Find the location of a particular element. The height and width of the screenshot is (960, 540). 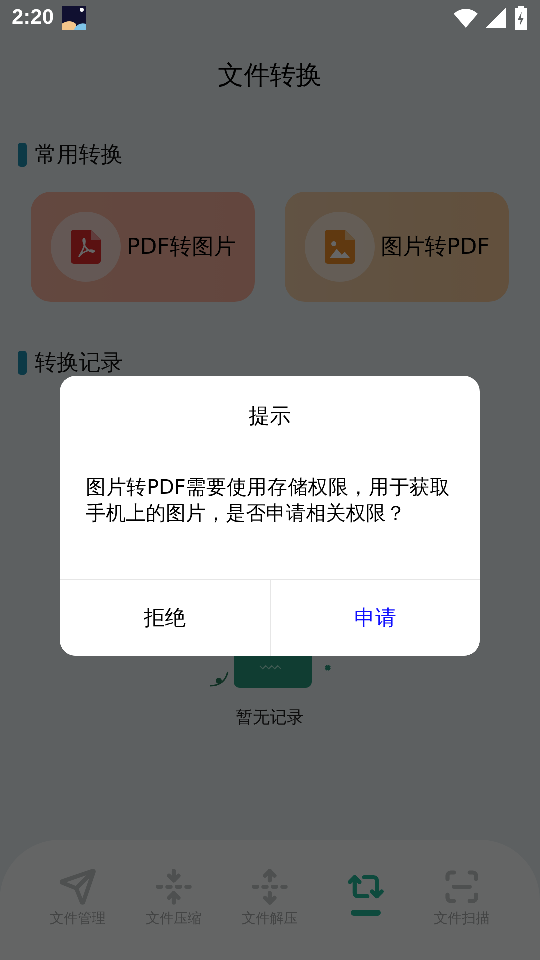

pdf-file-icon is located at coordinates (86, 247).